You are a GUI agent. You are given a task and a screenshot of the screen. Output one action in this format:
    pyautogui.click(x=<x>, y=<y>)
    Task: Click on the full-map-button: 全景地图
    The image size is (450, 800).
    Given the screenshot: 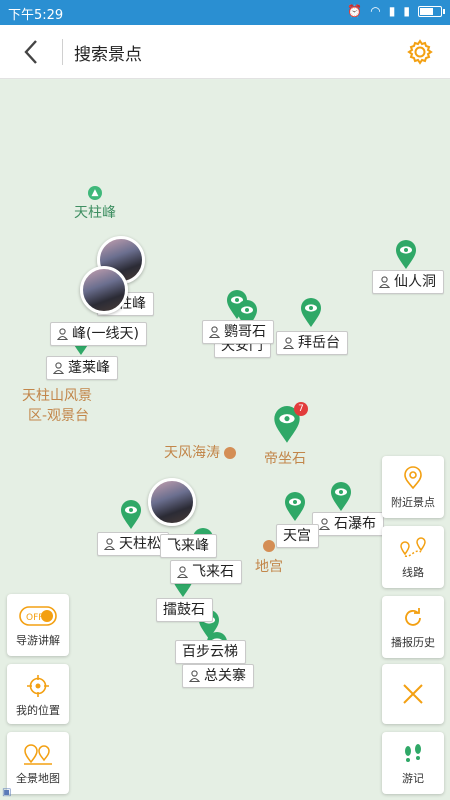 What is the action you would take?
    pyautogui.click(x=38, y=763)
    